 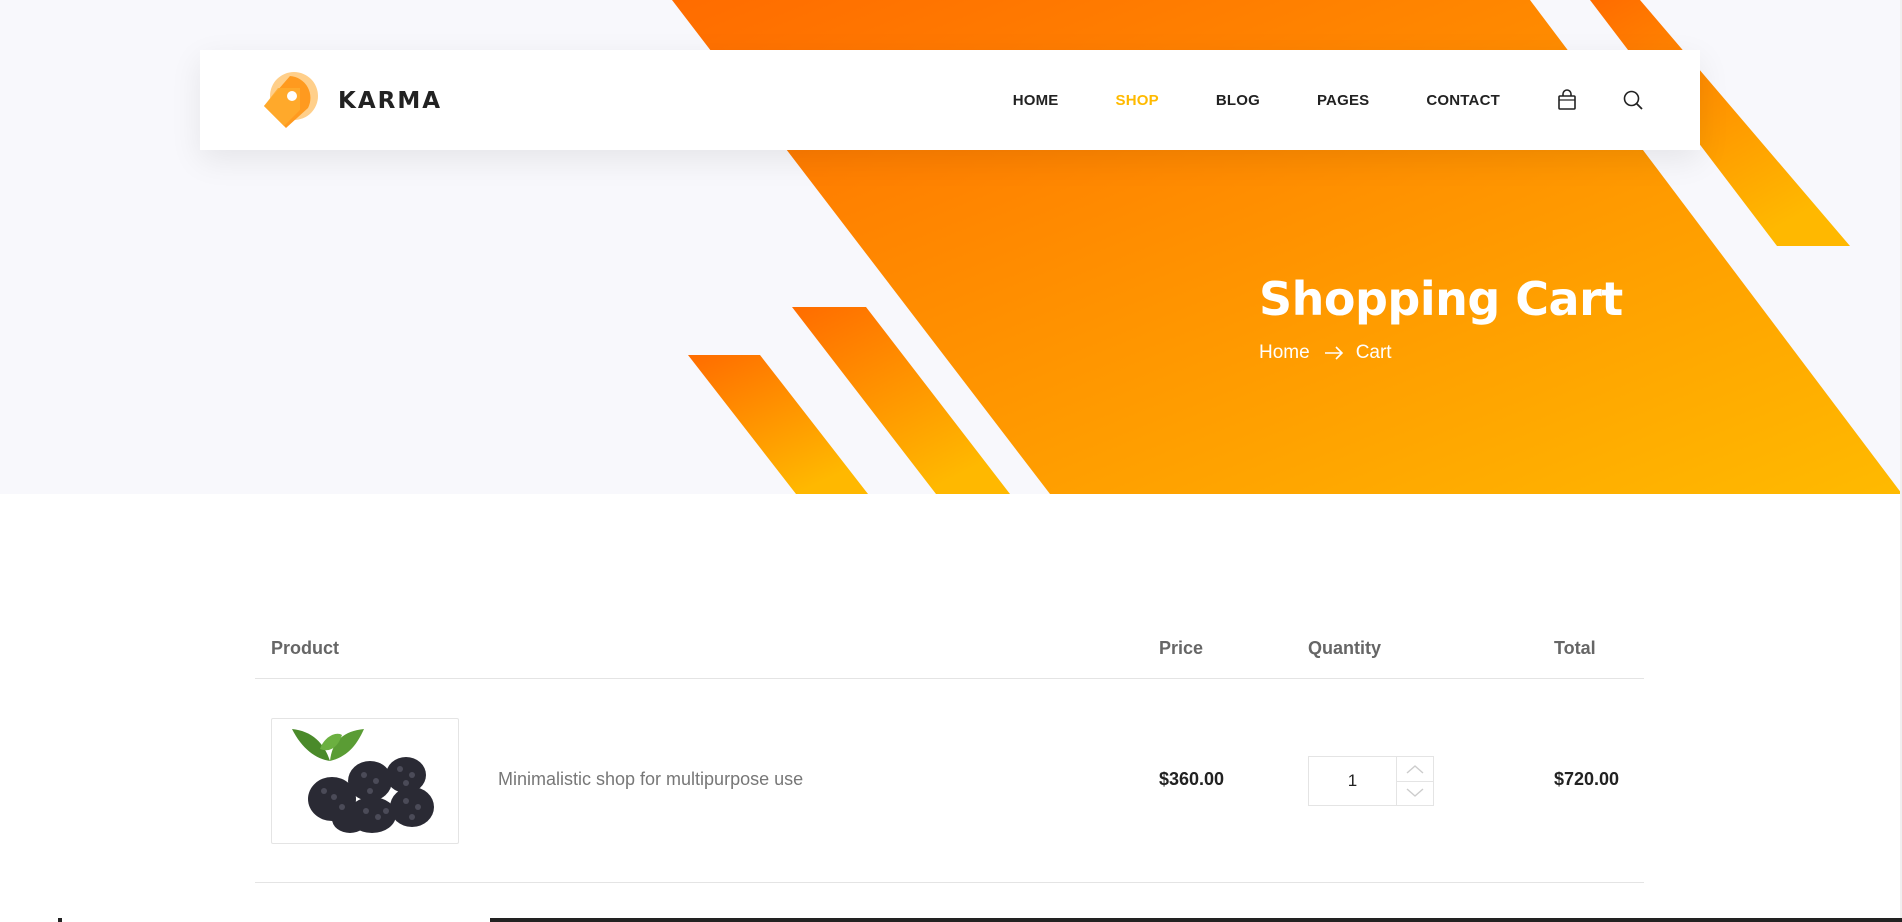 What do you see at coordinates (390, 101) in the screenshot?
I see `brand-name: KARMA` at bounding box center [390, 101].